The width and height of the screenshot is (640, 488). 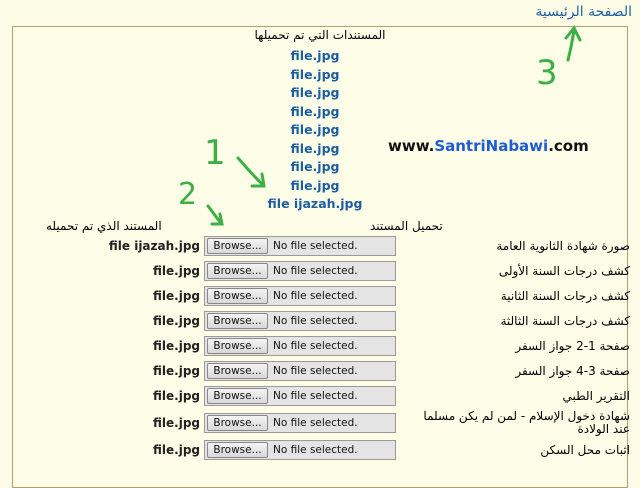 What do you see at coordinates (585, 450) in the screenshot?
I see `document-label: اثبات محل السكن` at bounding box center [585, 450].